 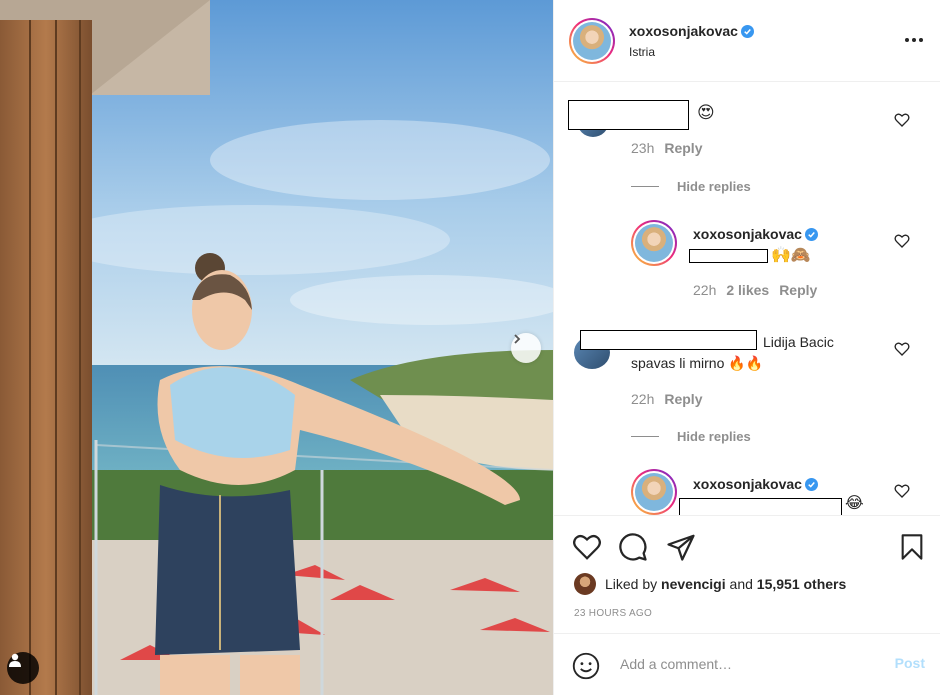 I want to click on liker-avatar, so click(x=585, y=584).